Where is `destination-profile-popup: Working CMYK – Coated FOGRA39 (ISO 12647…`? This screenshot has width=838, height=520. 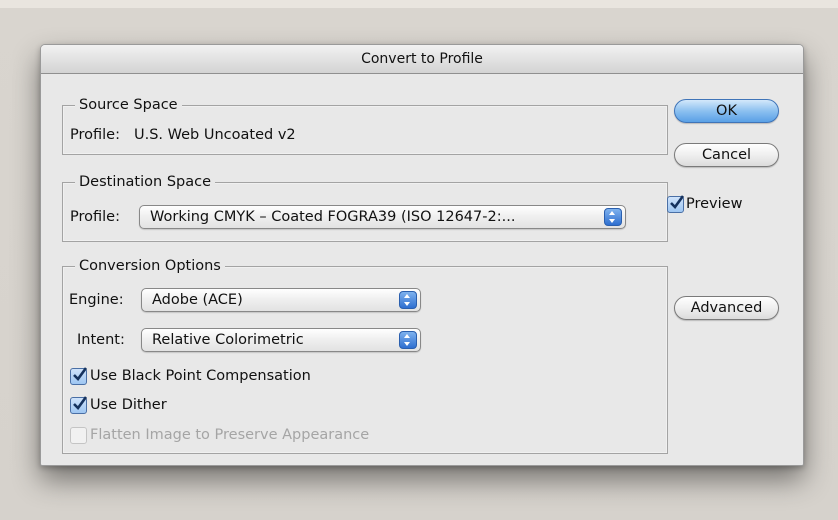
destination-profile-popup: Working CMYK – Coated FOGRA39 (ISO 12647… is located at coordinates (382, 217).